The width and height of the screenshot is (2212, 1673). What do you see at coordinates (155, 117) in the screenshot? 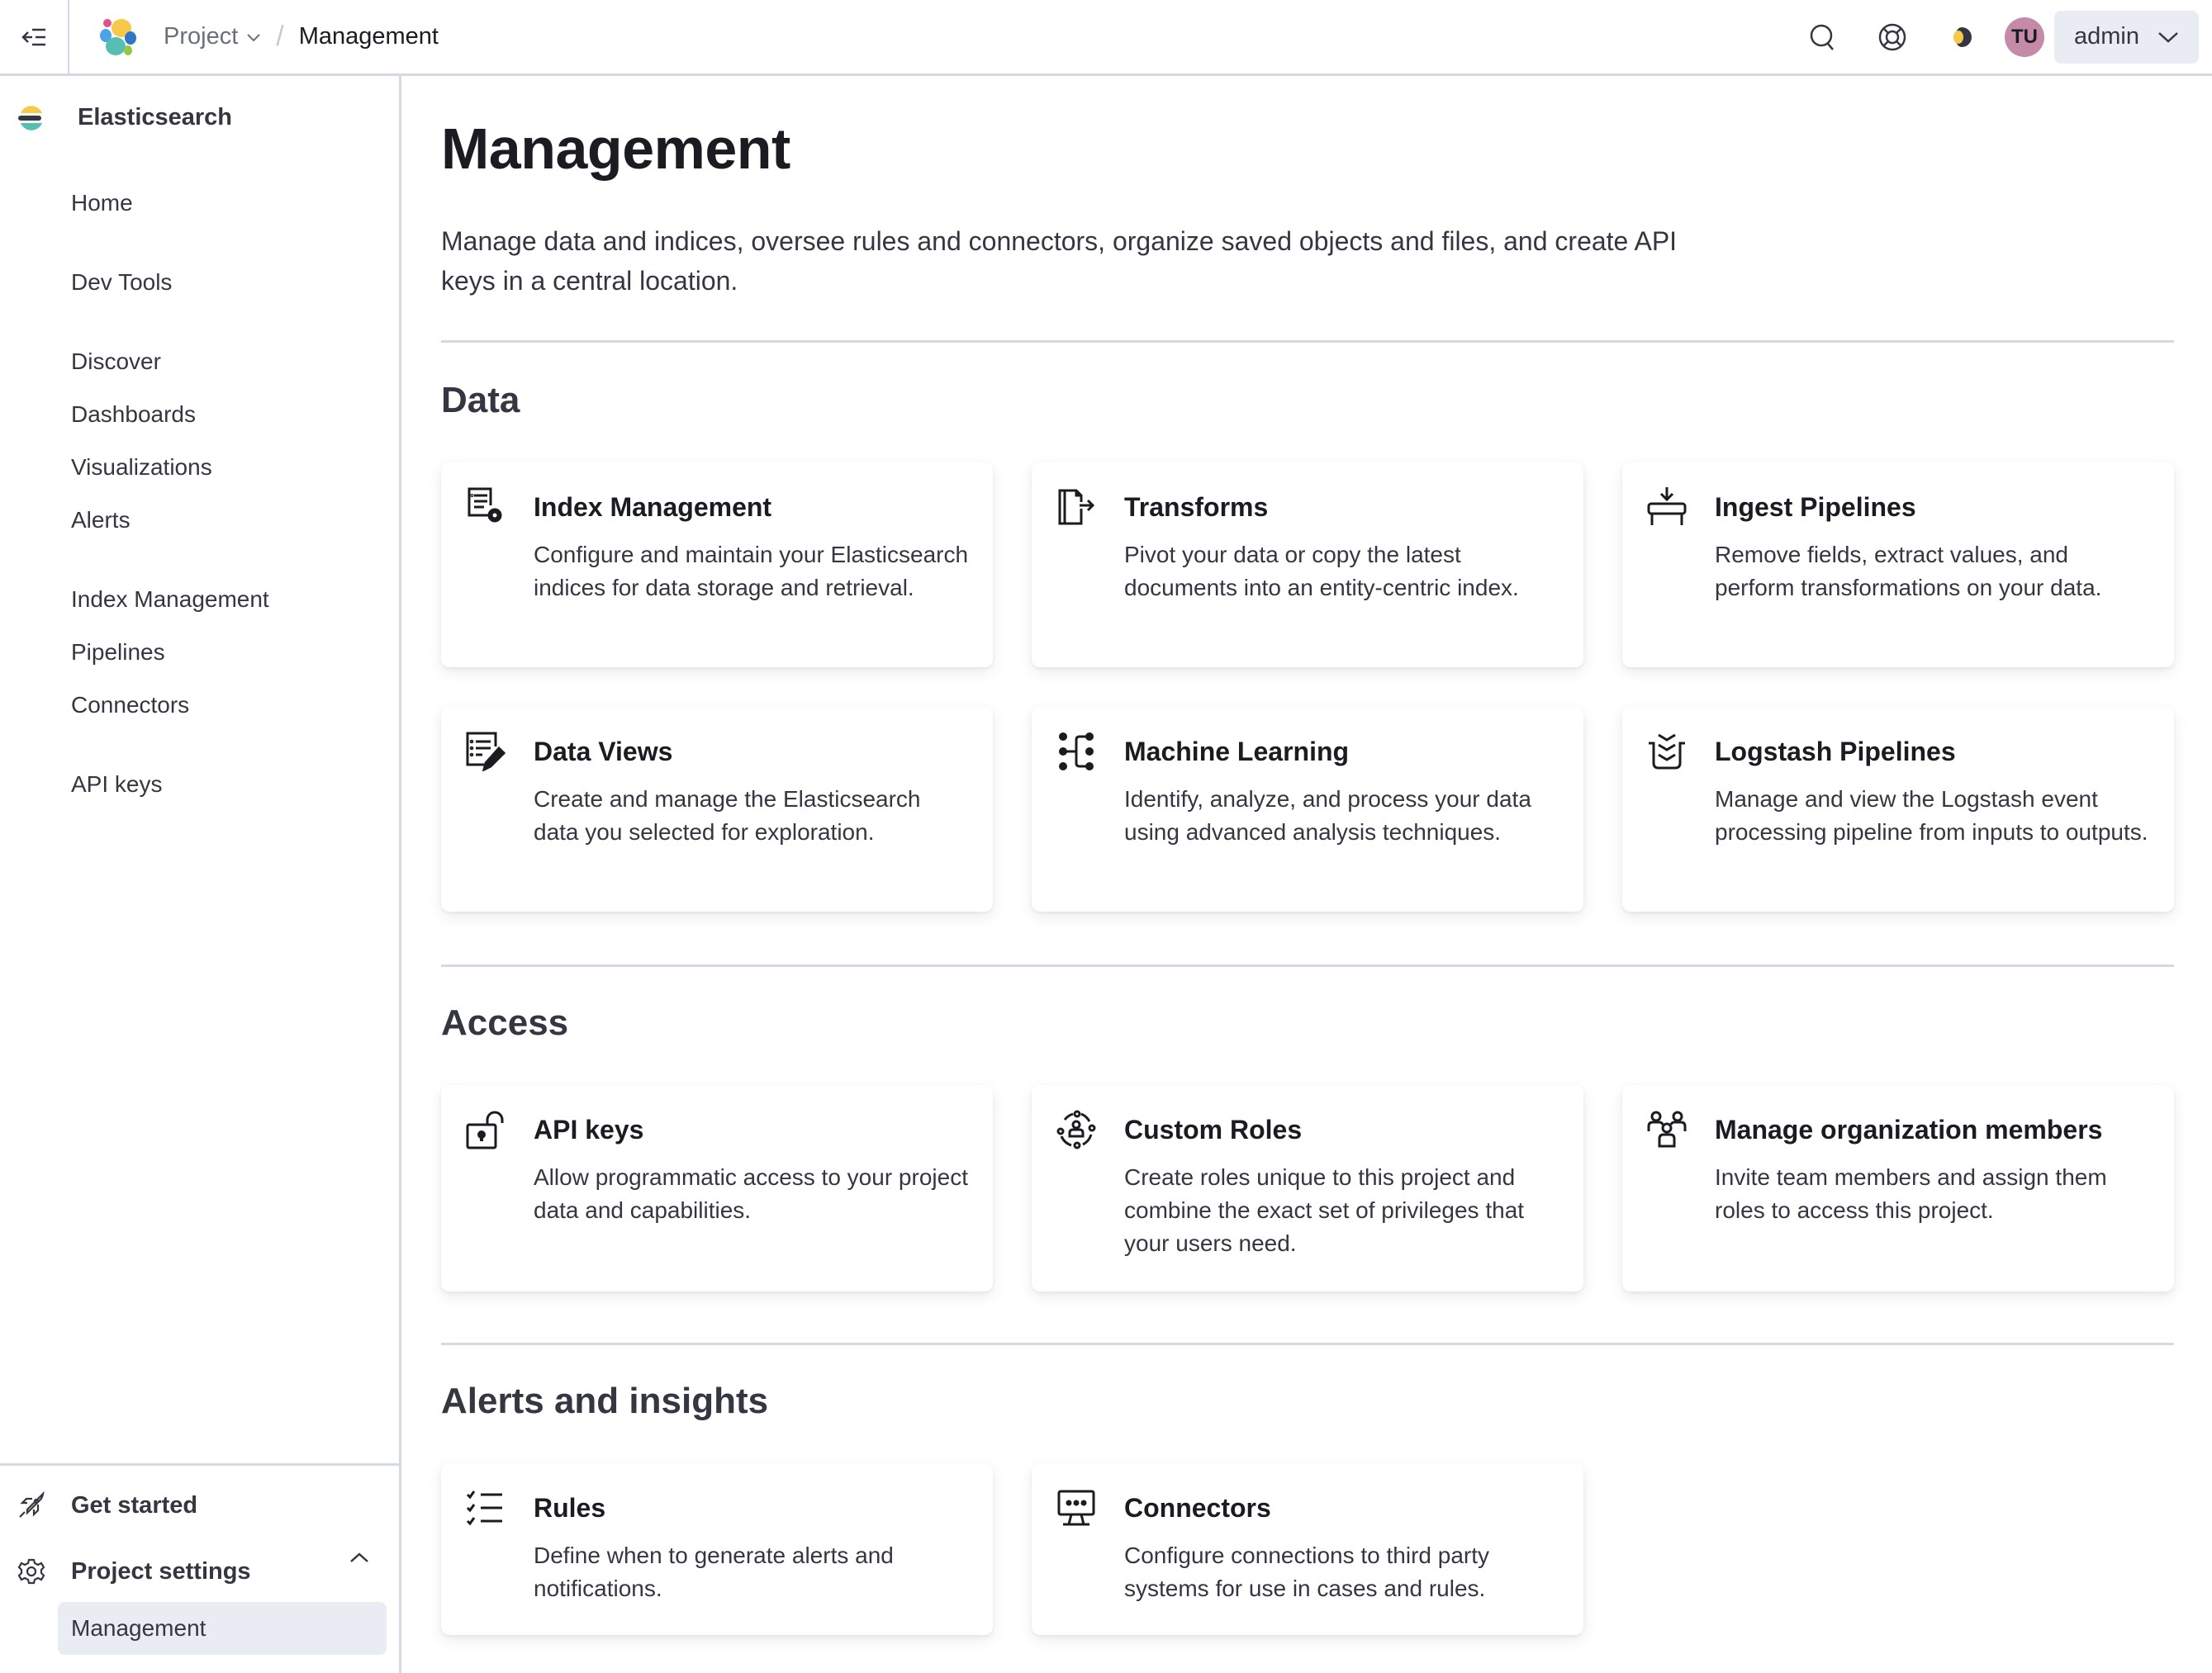
I see `sidebar-brand-label: Elasticsearch` at bounding box center [155, 117].